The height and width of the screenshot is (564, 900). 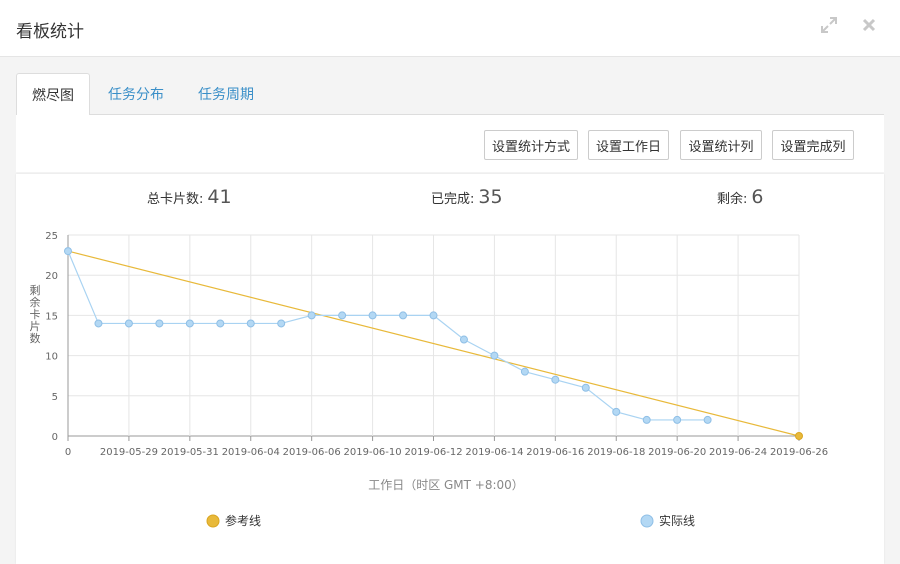 I want to click on set-done-columns-button: 设置完成列, so click(x=813, y=145).